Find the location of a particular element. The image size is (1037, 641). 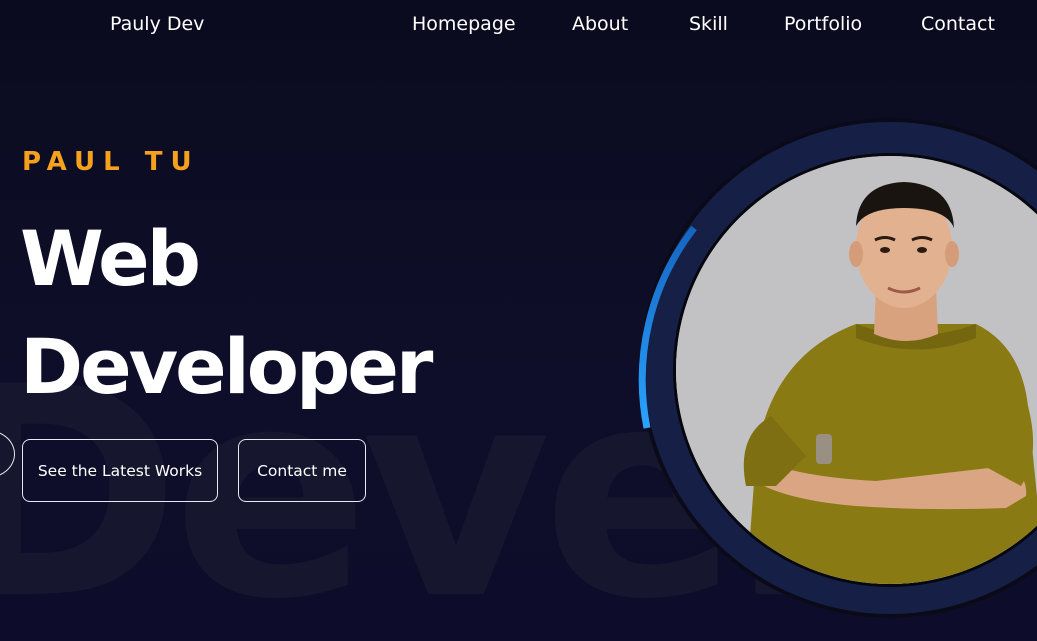

brand-logo: Pauly Dev is located at coordinates (157, 24).